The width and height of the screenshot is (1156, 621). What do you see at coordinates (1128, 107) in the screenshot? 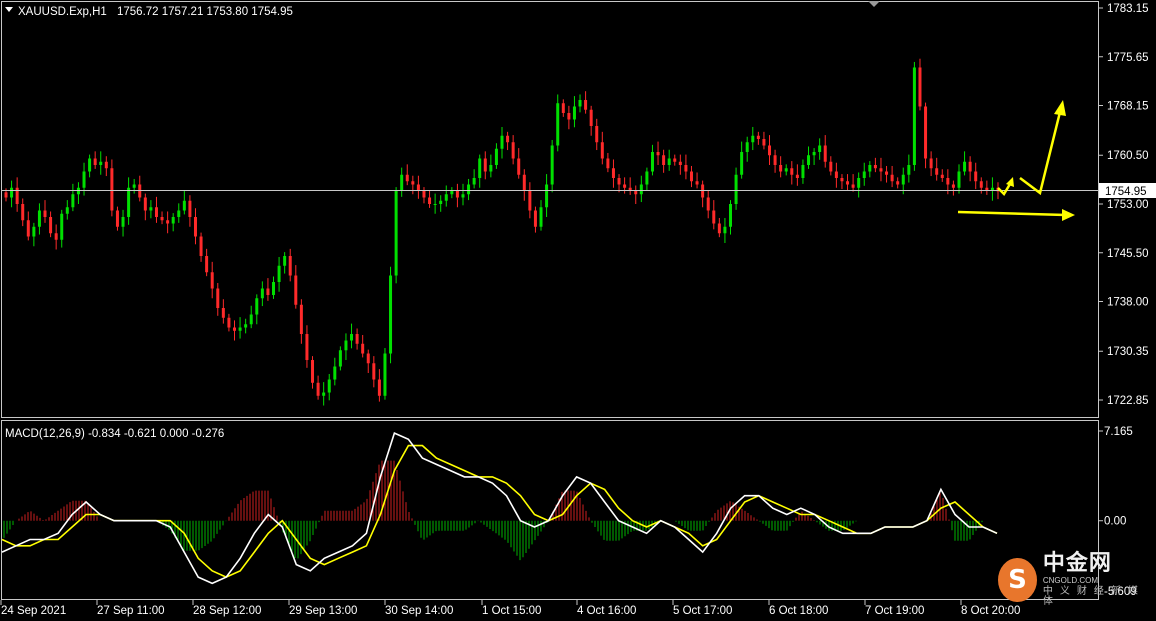
I see `price-tick-label: 1768.15` at bounding box center [1128, 107].